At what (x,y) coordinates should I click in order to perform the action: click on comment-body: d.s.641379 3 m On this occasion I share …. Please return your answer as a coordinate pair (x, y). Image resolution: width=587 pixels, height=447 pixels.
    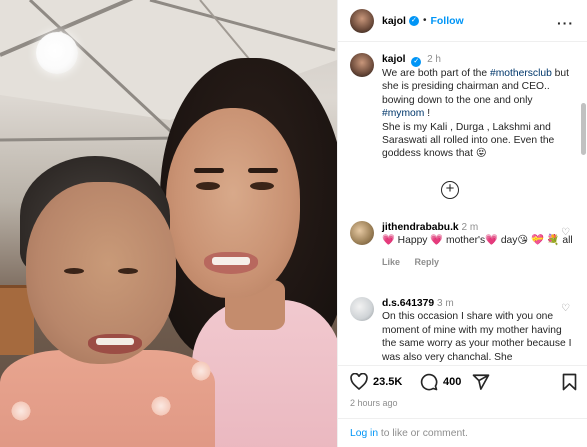
    Looking at the image, I should click on (479, 330).